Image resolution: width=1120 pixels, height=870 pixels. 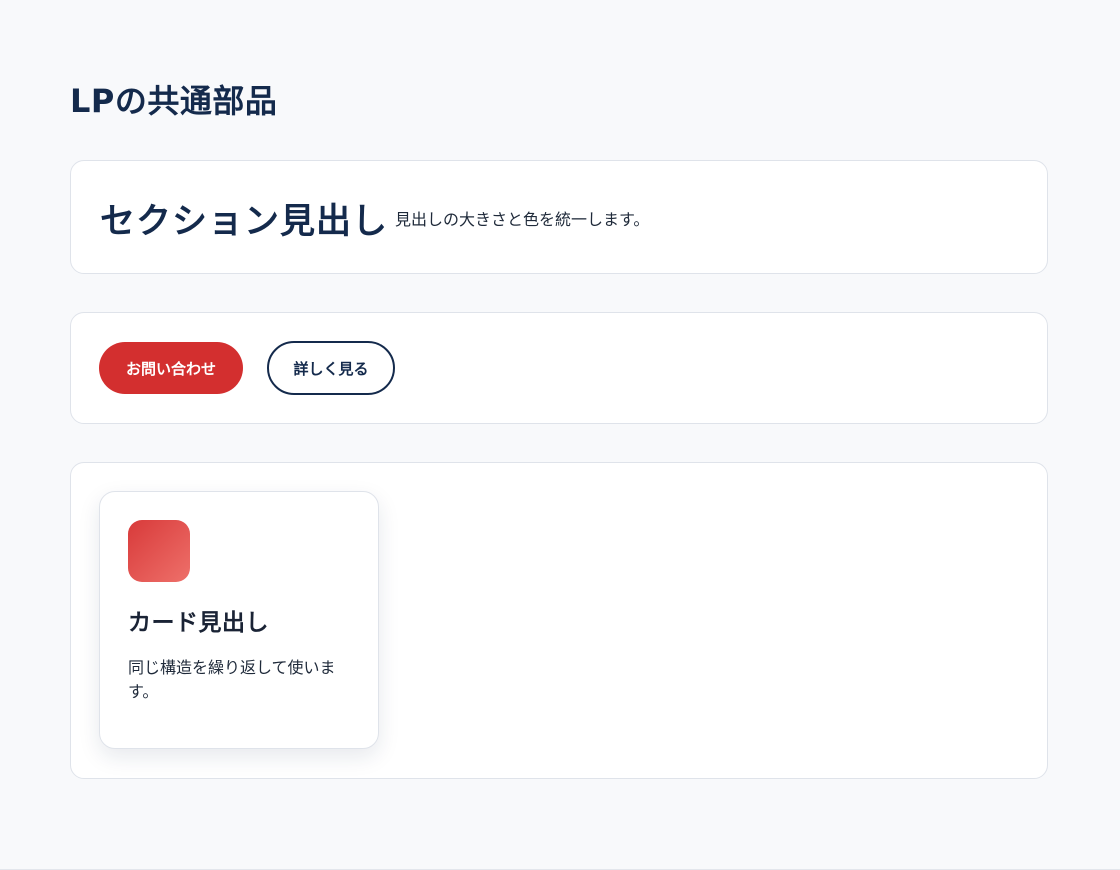 I want to click on section-heading-note: 見出しの大きさと色を統一します。, so click(x=522, y=219).